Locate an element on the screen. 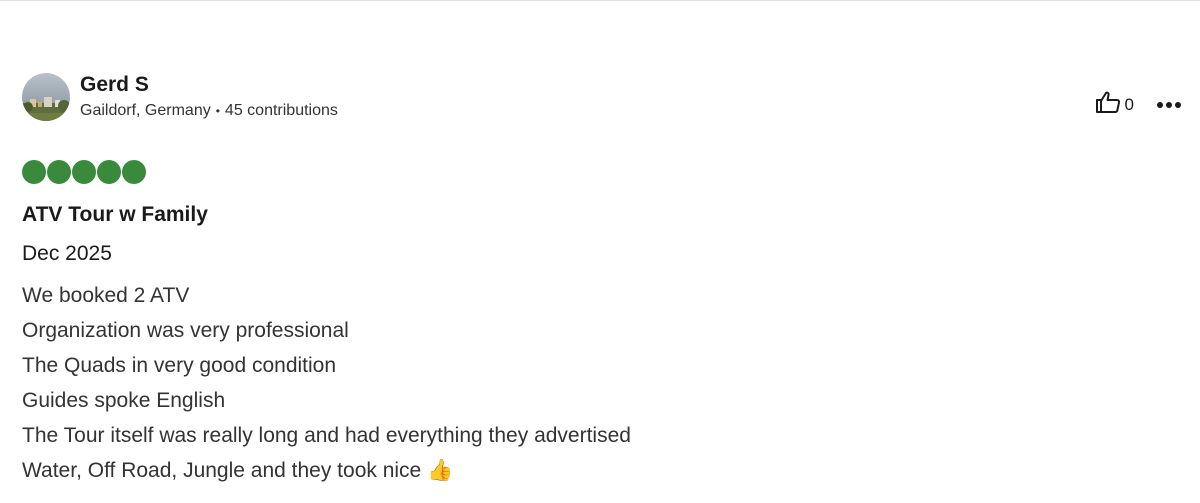  rating-bubbles is located at coordinates (84, 172).